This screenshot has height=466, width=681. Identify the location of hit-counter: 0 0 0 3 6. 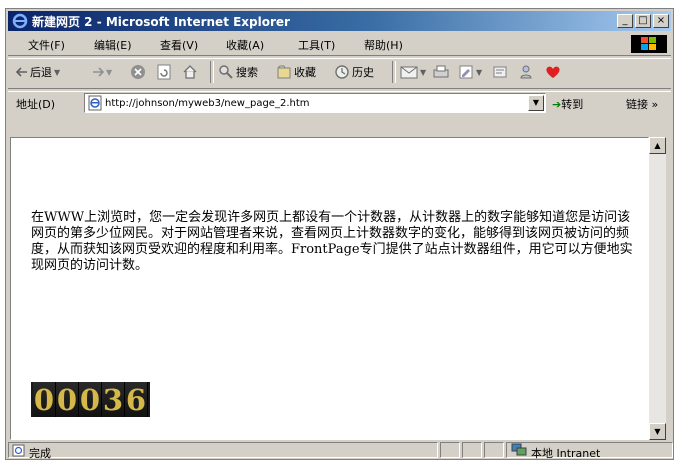
(90, 399).